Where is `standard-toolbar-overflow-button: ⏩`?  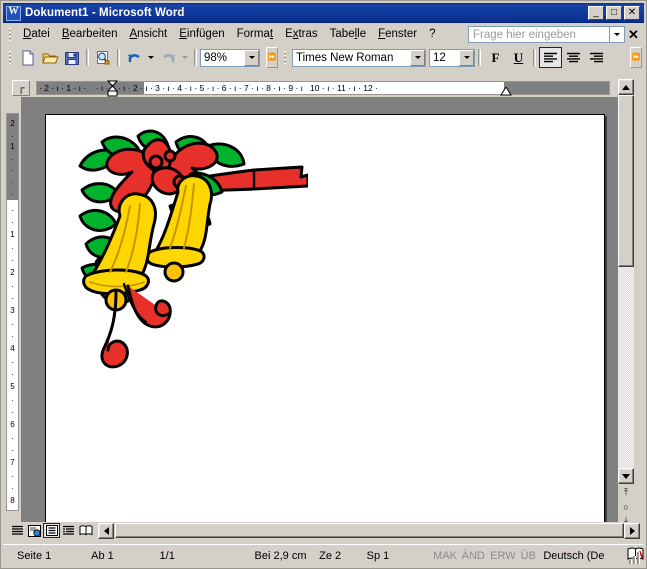
standard-toolbar-overflow-button: ⏩ is located at coordinates (272, 57).